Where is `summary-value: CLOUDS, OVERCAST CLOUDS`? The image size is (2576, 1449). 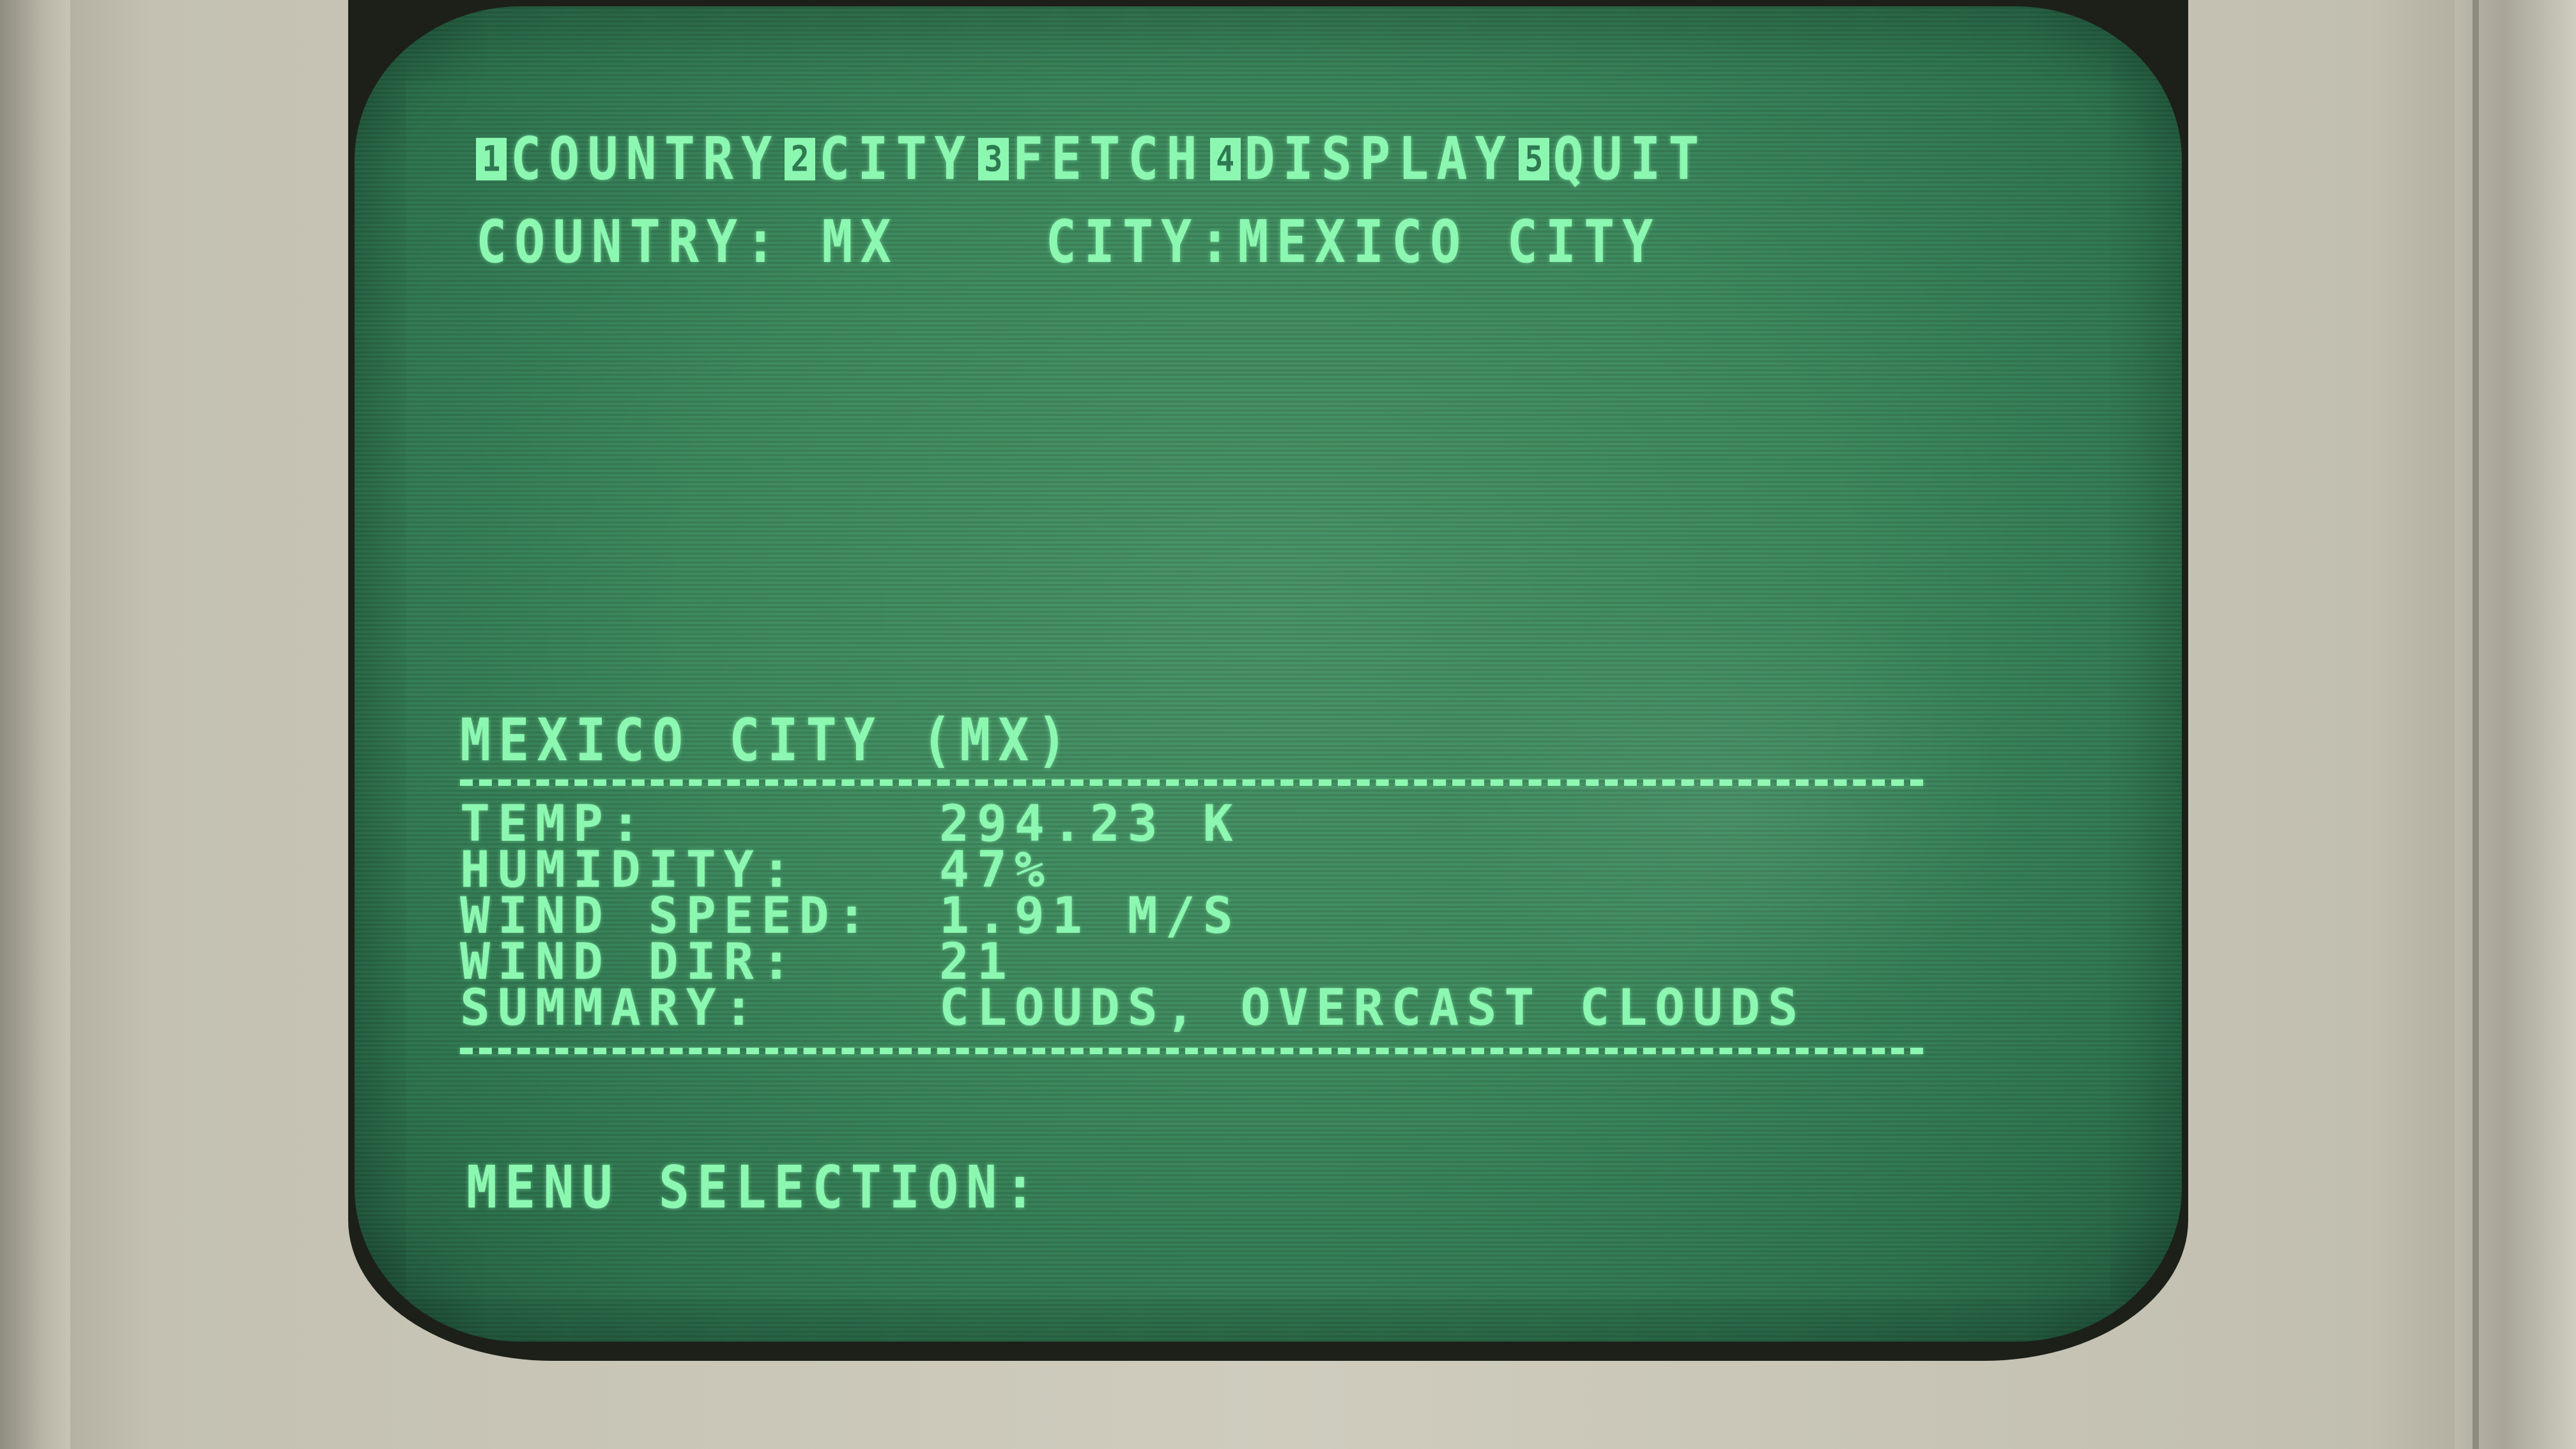
summary-value: CLOUDS, OVERCAST CLOUDS is located at coordinates (1372, 1008).